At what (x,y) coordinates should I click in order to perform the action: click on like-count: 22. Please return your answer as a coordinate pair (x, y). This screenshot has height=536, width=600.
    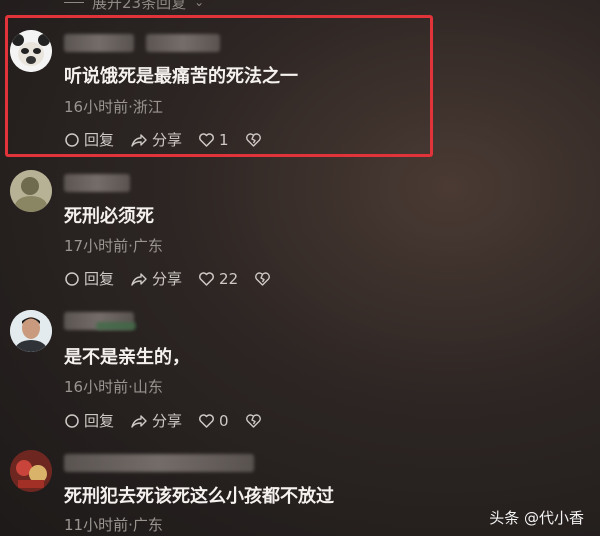
    Looking at the image, I should click on (229, 278).